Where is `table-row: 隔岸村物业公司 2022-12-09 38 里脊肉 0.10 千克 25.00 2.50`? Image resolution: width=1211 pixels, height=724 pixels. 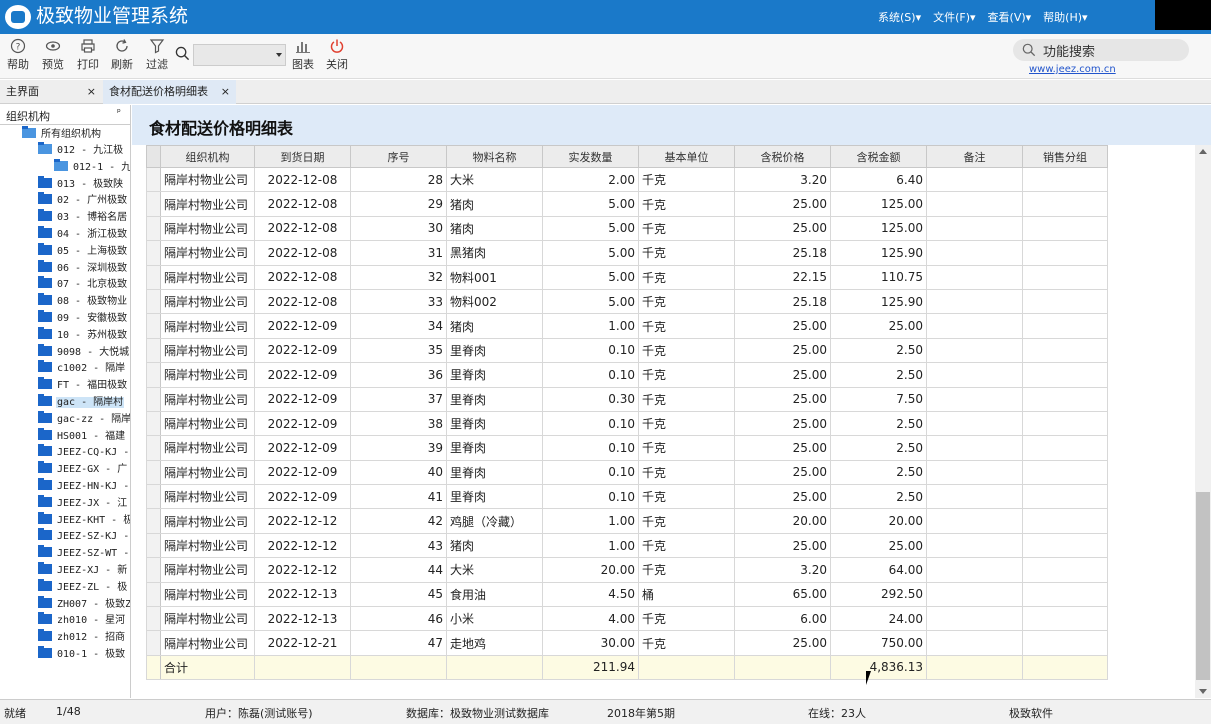 table-row: 隔岸村物业公司 2022-12-09 38 里脊肉 0.10 千克 25.00 2.50 is located at coordinates (627, 423).